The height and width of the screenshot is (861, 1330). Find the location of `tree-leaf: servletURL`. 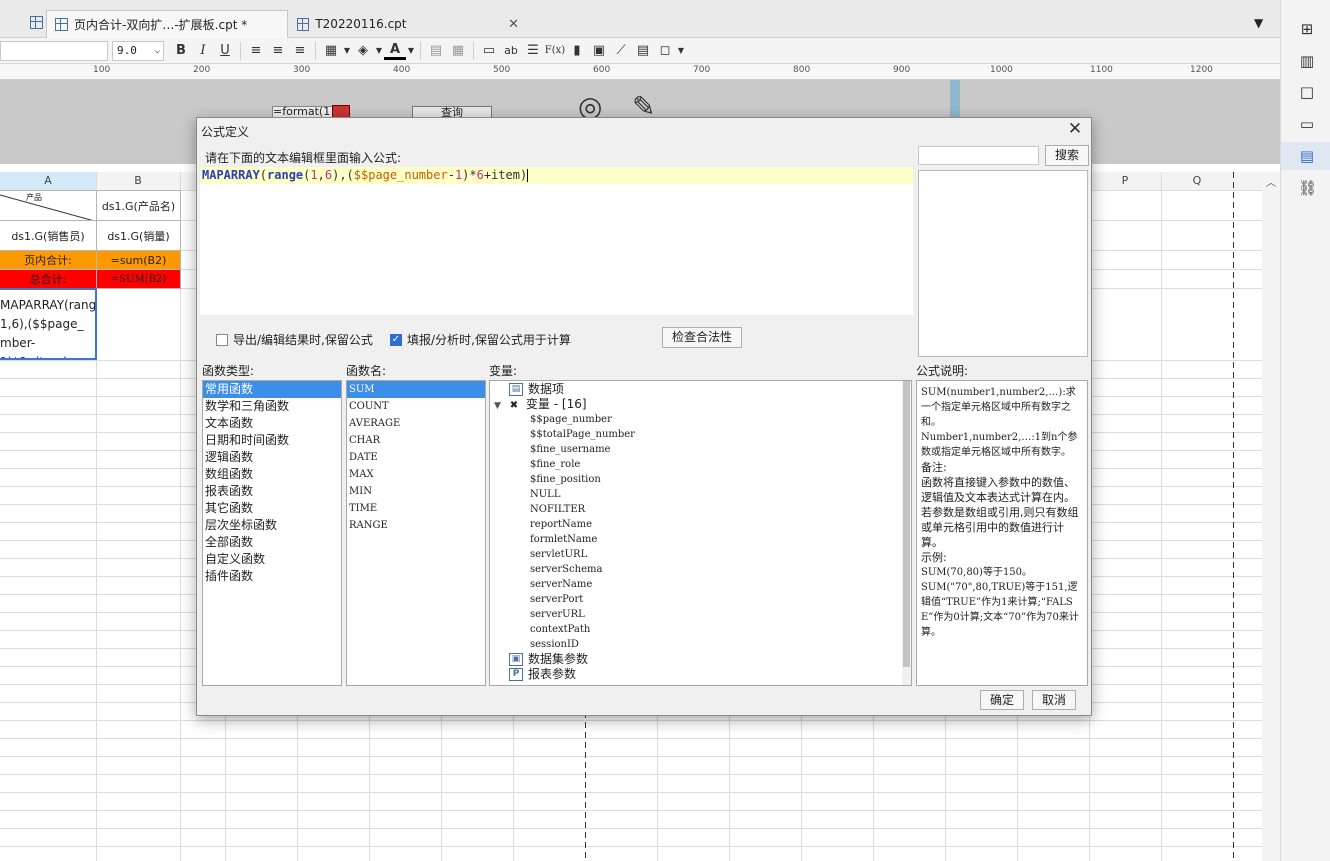

tree-leaf: servletURL is located at coordinates (700, 554).